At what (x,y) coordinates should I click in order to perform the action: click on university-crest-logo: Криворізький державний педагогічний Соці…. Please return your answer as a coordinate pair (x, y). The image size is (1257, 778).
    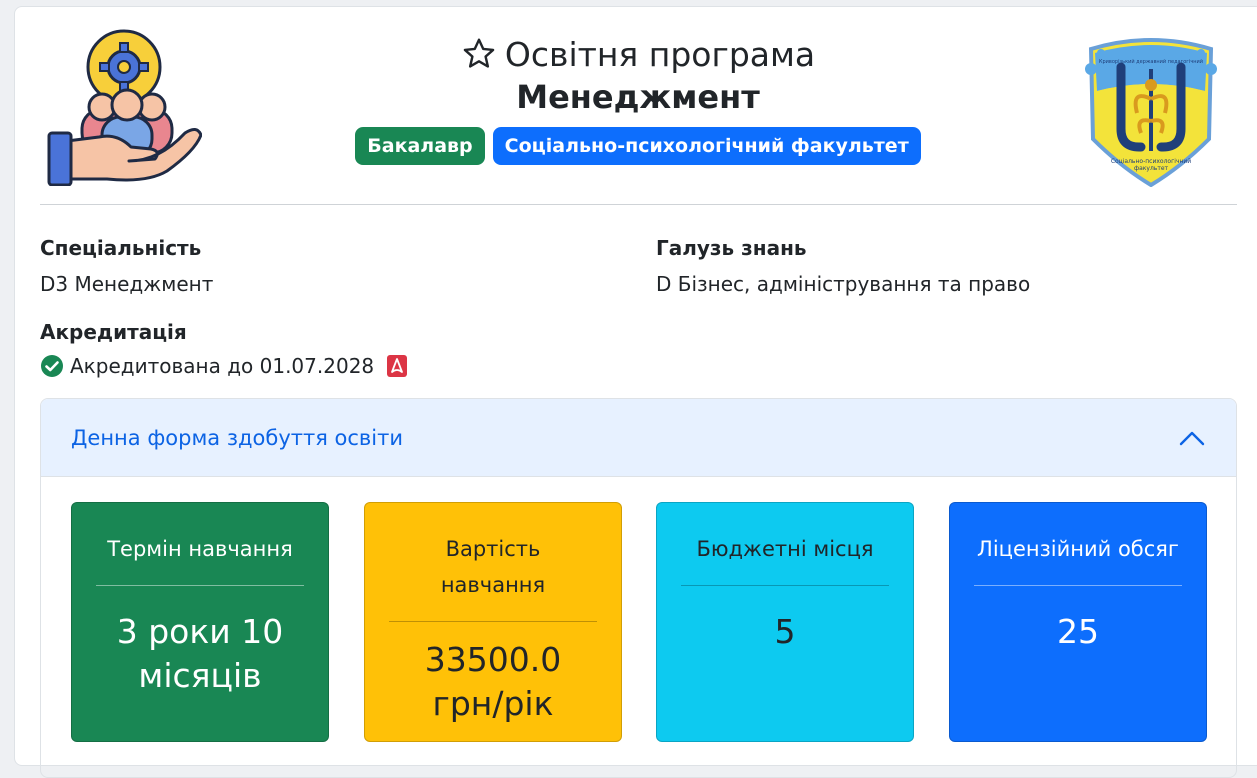
    Looking at the image, I should click on (1151, 112).